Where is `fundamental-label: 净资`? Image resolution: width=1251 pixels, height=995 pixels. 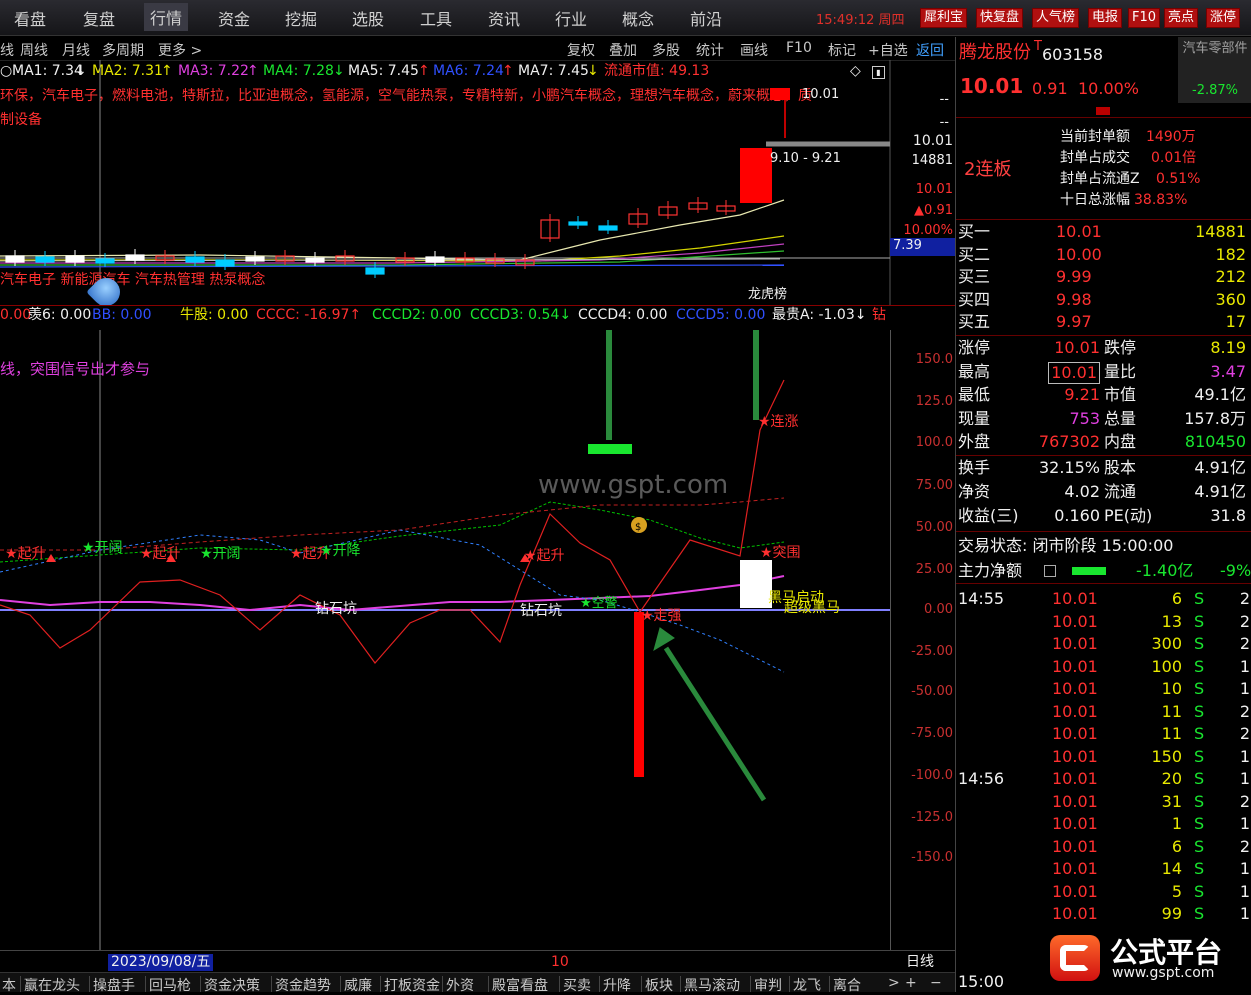 fundamental-label: 净资 is located at coordinates (974, 491).